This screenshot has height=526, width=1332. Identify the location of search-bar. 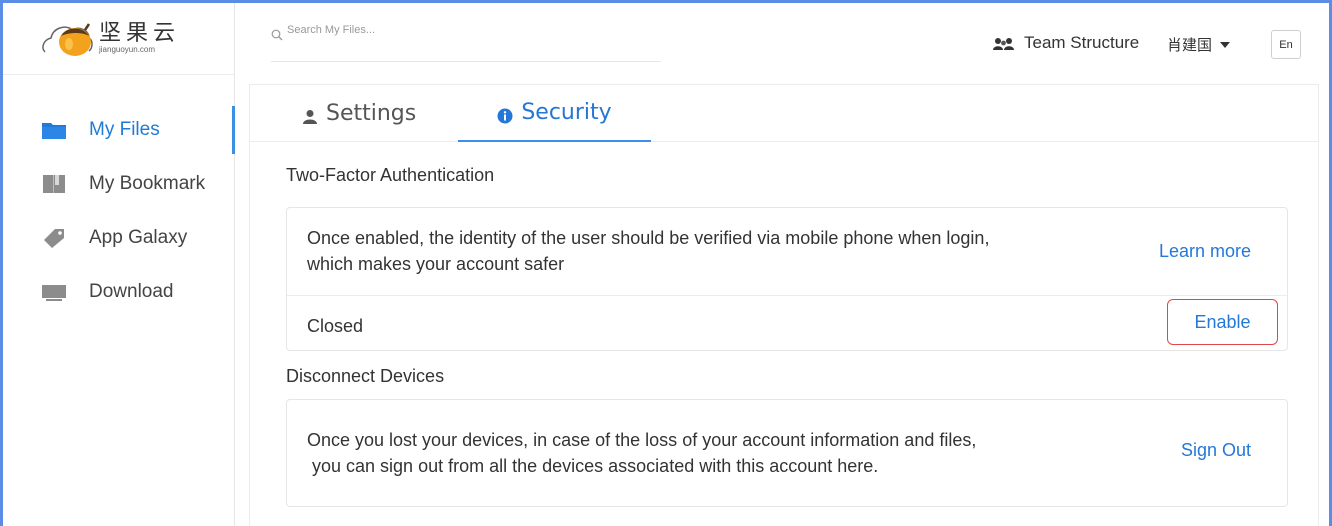
(466, 43).